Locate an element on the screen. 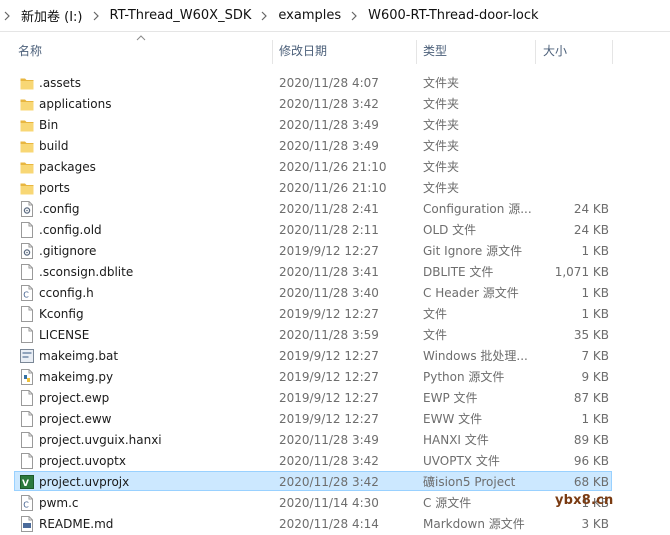 The height and width of the screenshot is (535, 670). file-row: build 2020/11/28 3:49 文件夹 is located at coordinates (313, 145).